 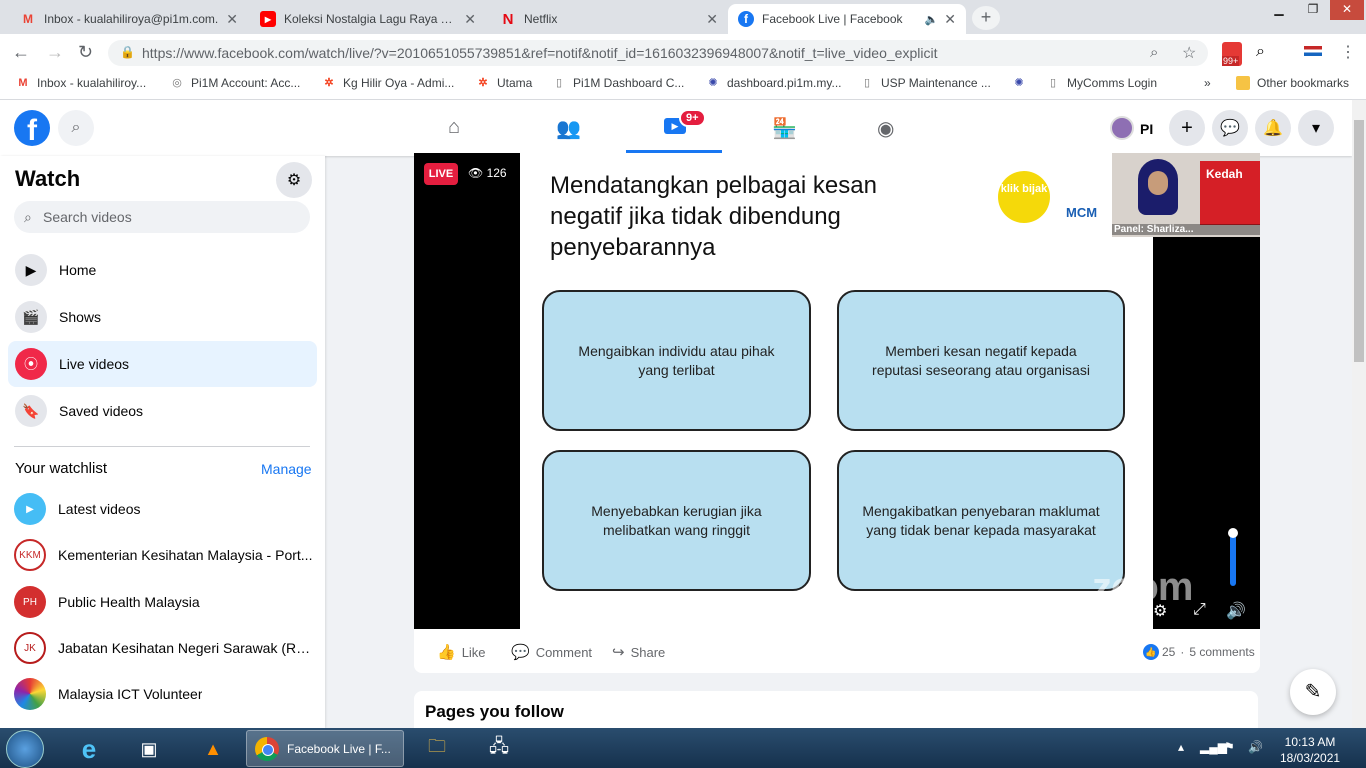 I want to click on facebook-logo-icon: f, so click(x=32, y=128).